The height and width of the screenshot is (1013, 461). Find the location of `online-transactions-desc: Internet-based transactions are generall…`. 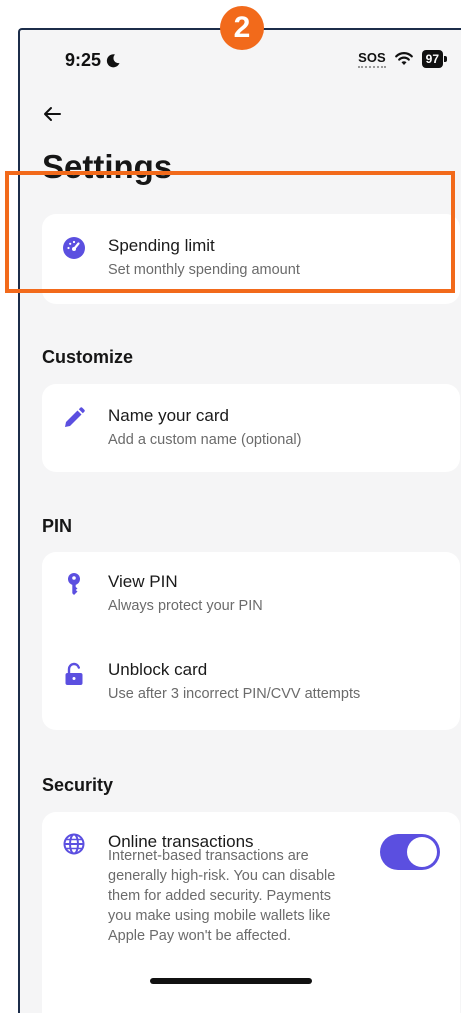

online-transactions-desc: Internet-based transactions are generall… is located at coordinates (222, 896).